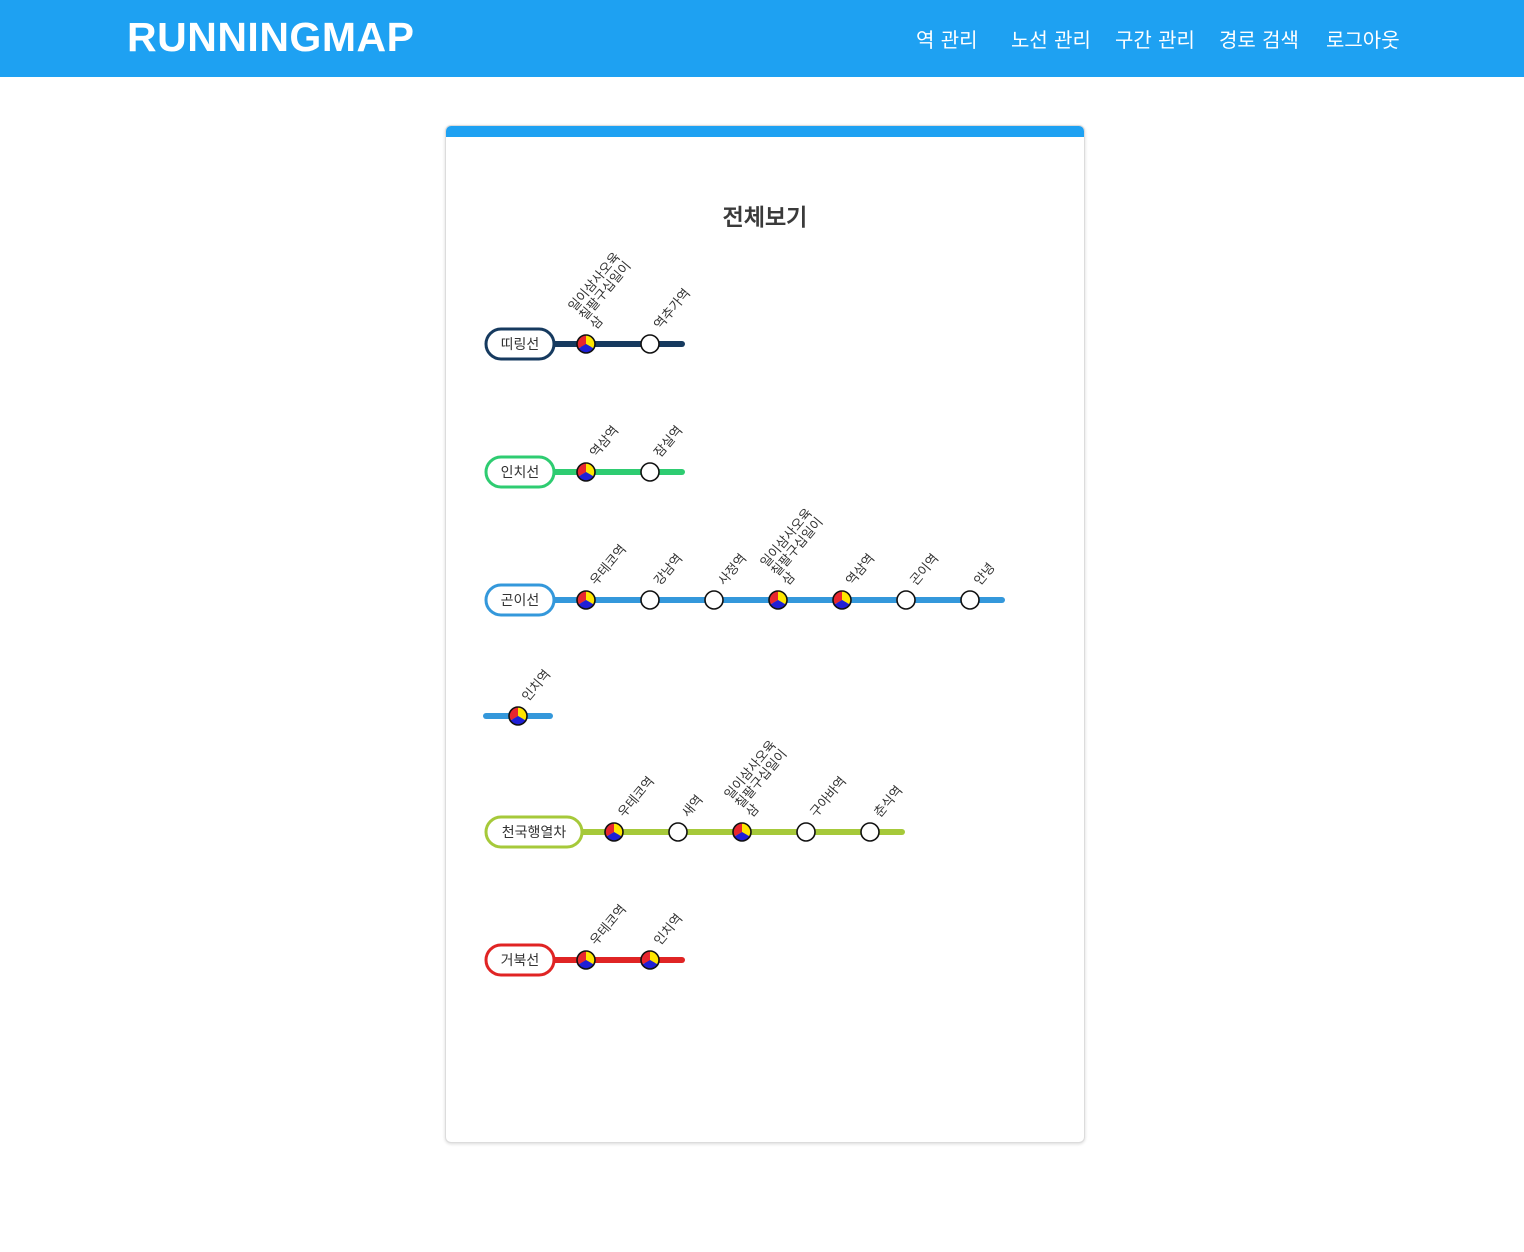 Image resolution: width=1524 pixels, height=1252 pixels. I want to click on nav-logout: 로그아웃, so click(1363, 38).